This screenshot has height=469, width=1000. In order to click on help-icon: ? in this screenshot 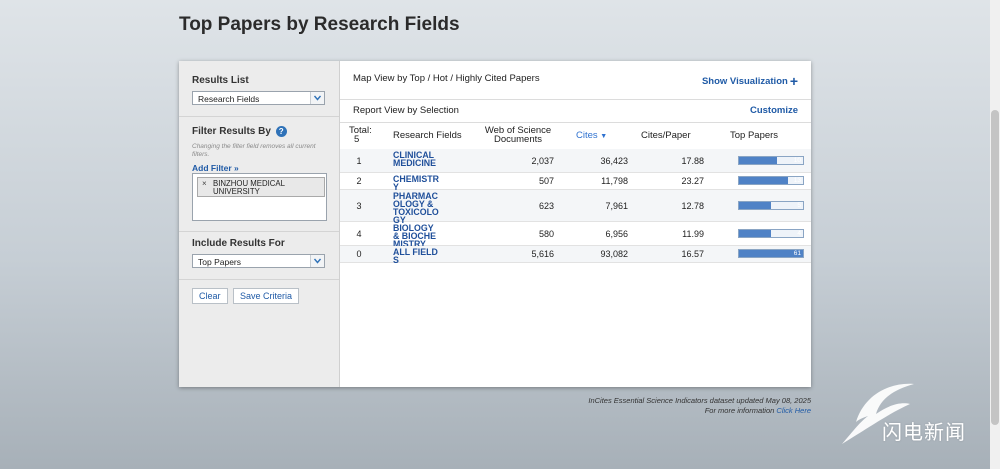, I will do `click(281, 131)`.